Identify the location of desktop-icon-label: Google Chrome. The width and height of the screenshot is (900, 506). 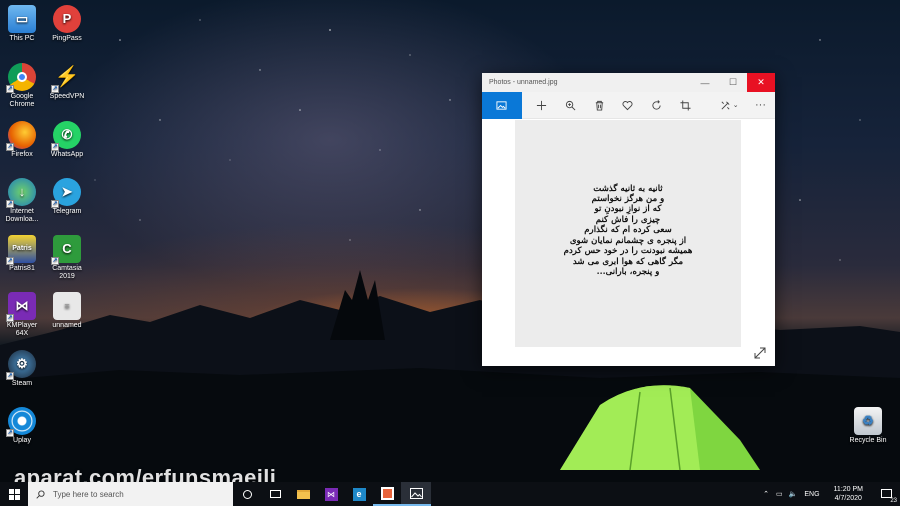
(22, 100).